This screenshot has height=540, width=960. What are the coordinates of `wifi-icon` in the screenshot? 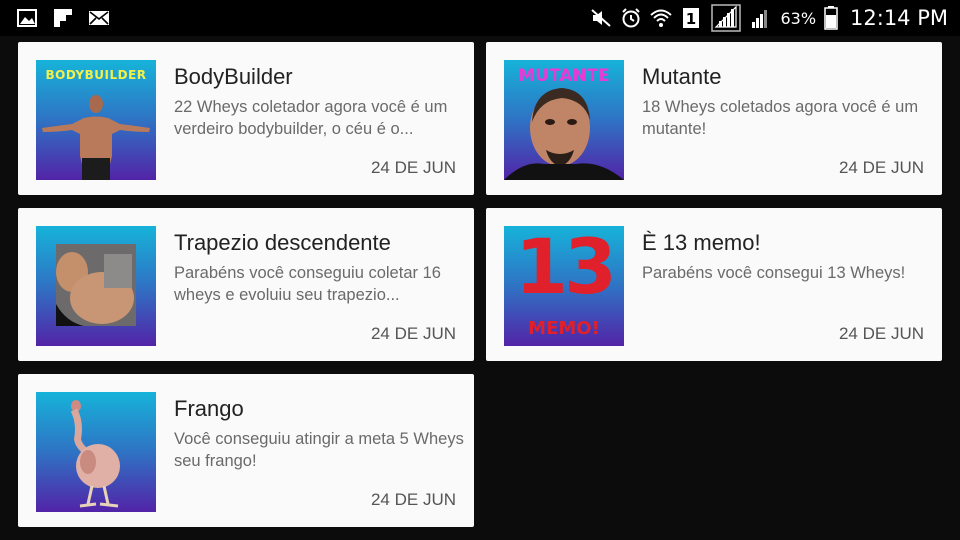 It's located at (661, 18).